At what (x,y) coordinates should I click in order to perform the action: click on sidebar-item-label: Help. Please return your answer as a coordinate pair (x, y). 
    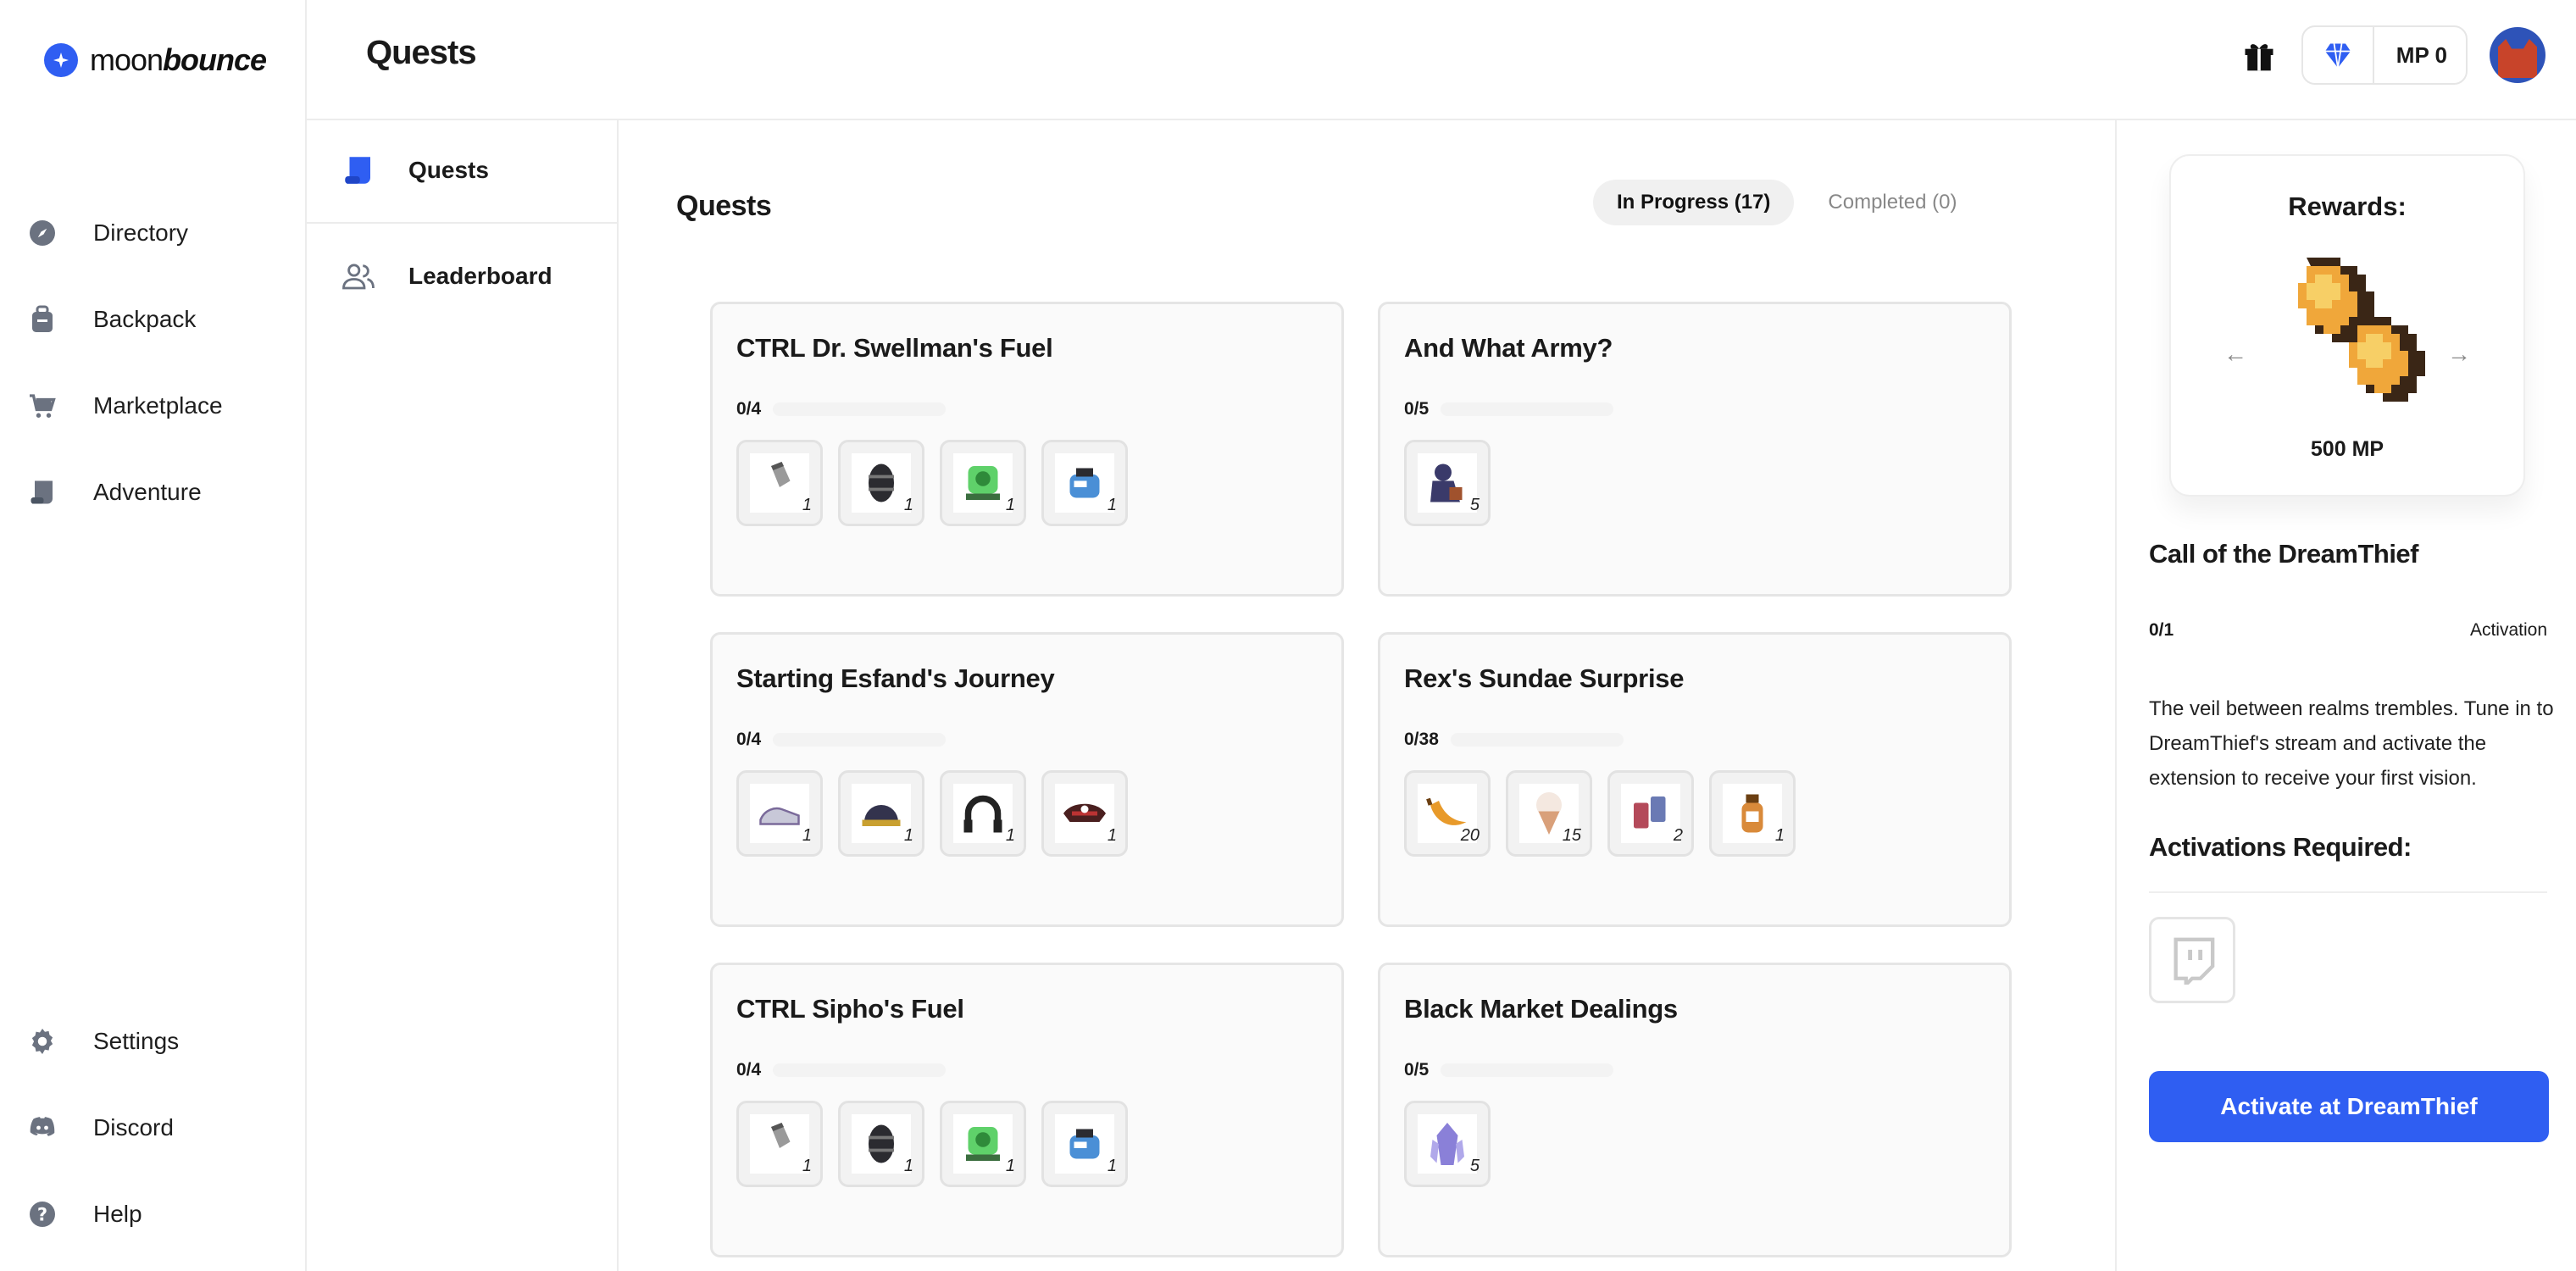
    Looking at the image, I should click on (117, 1214).